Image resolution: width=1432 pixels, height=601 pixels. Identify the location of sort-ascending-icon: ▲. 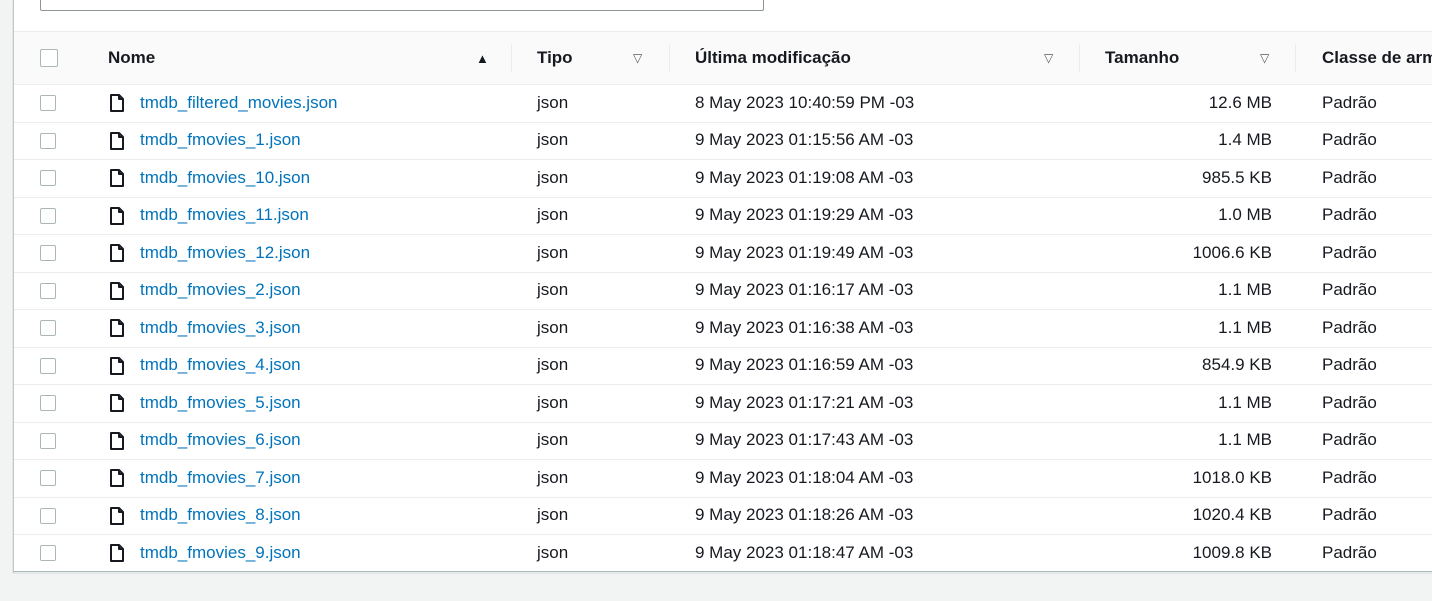
(482, 58).